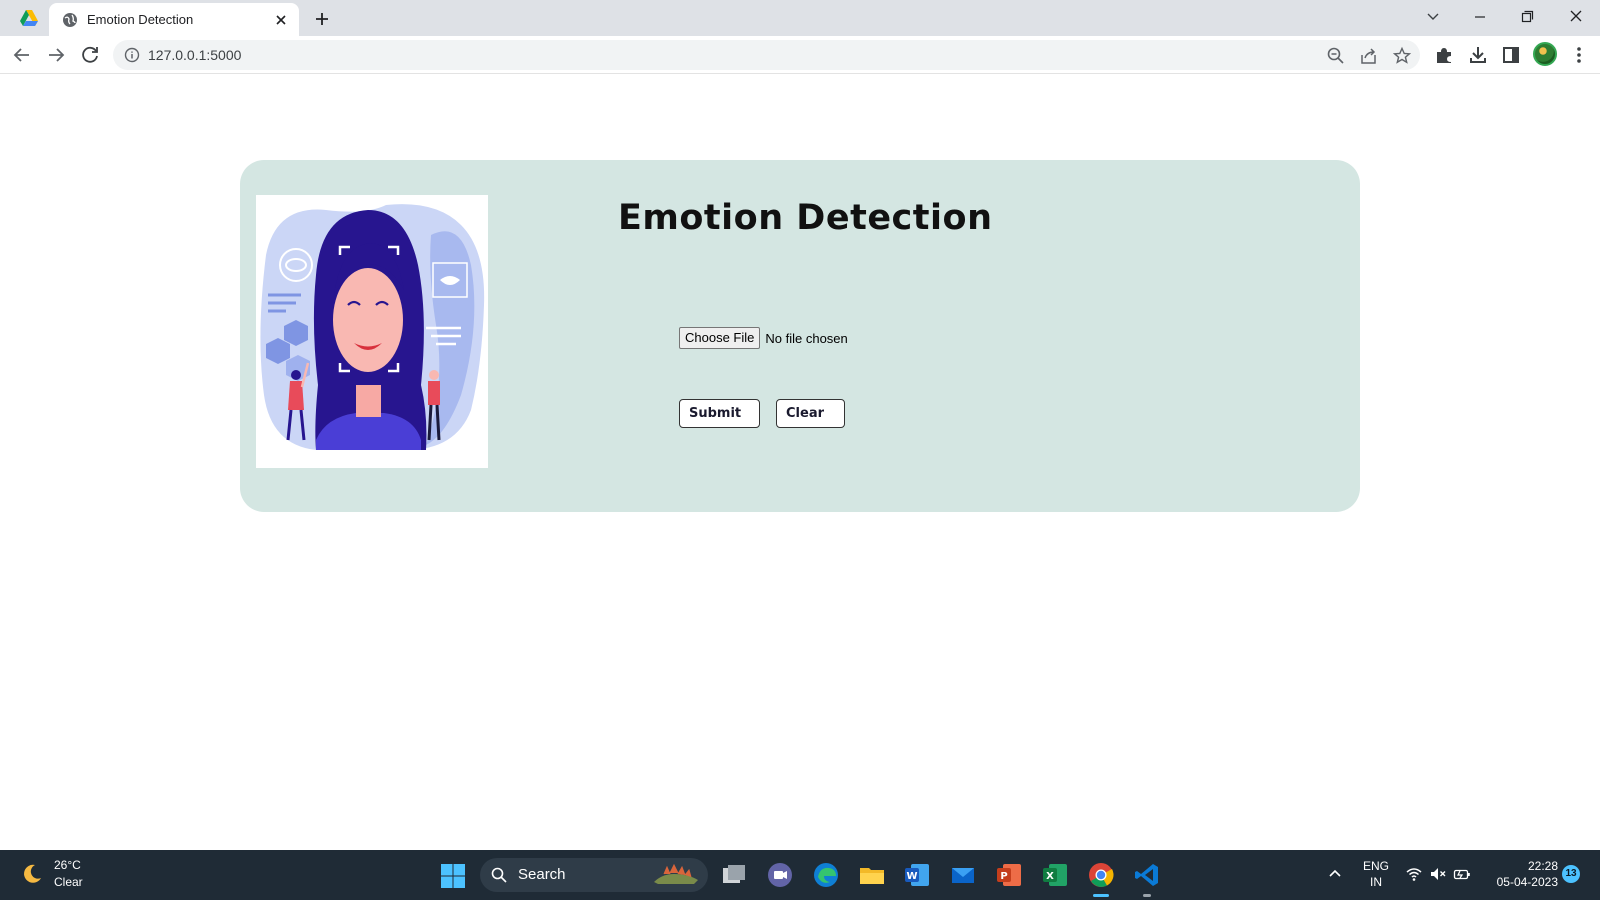 This screenshot has height=900, width=1600. Describe the element at coordinates (1009, 875) in the screenshot. I see `powerpoint-icon: P` at that location.